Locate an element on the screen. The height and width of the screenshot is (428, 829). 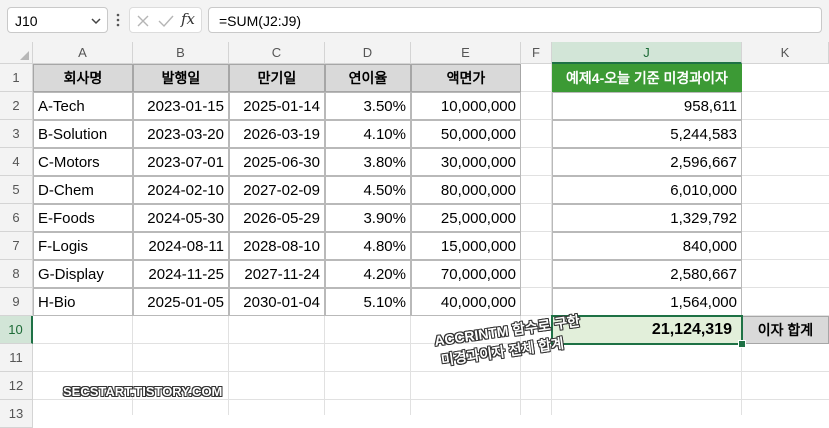
table-cell: 2023-07-01 is located at coordinates (181, 162).